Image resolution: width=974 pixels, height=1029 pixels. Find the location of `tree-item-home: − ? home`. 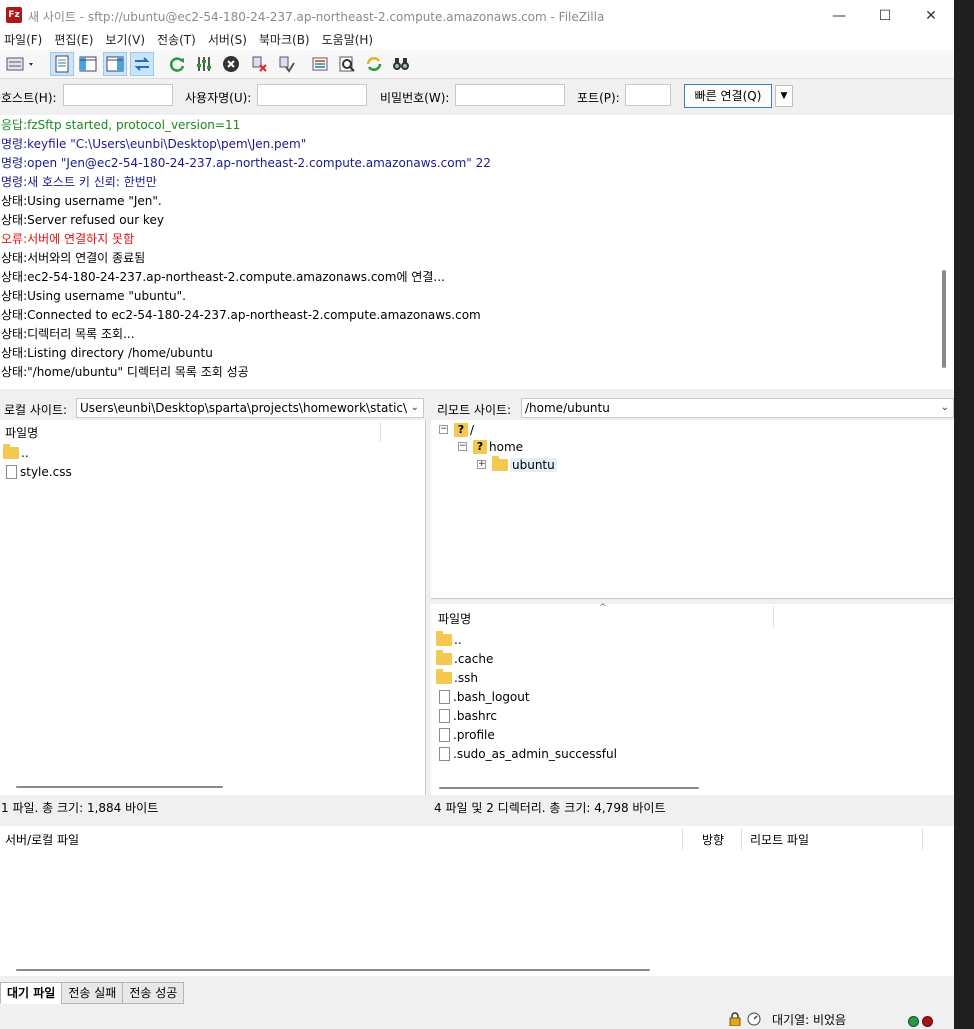

tree-item-home: − ? home is located at coordinates (490, 446).